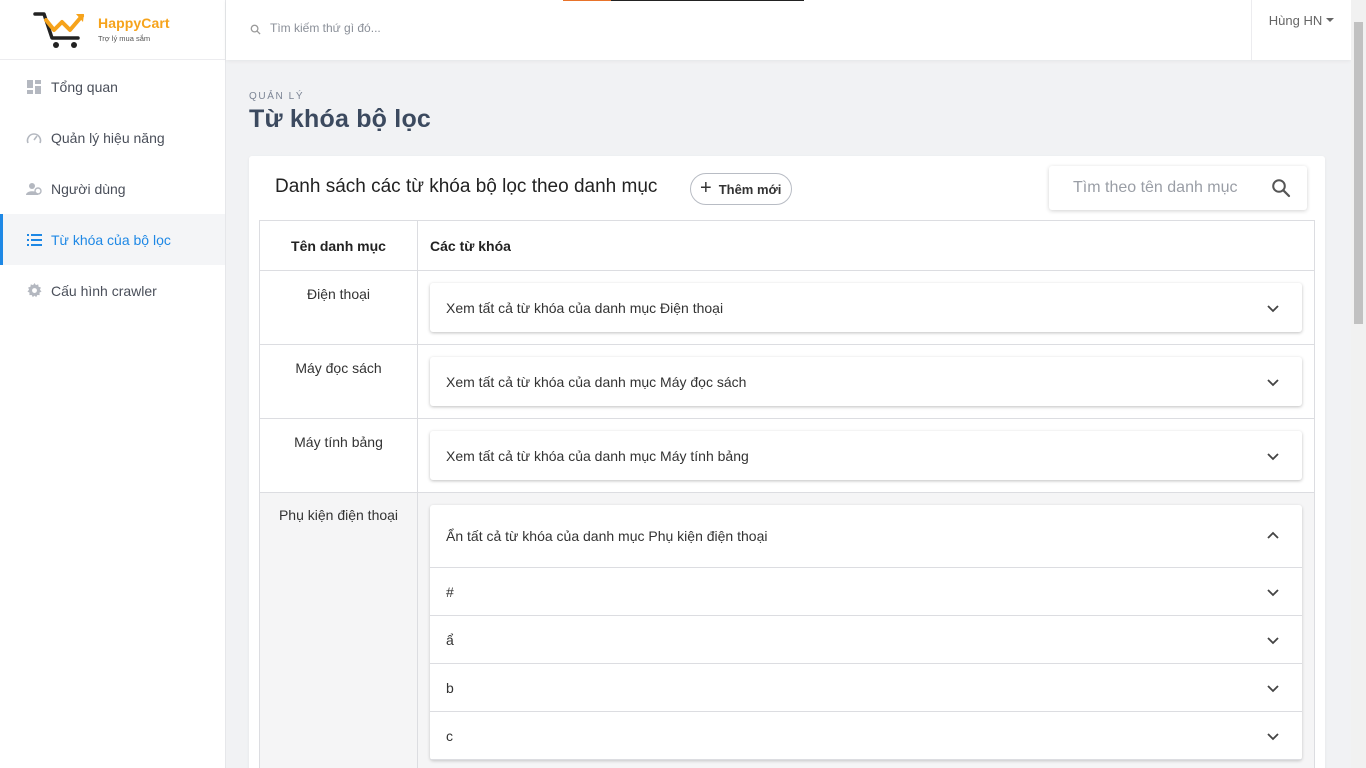 The image size is (1366, 768). I want to click on sidebar-item-label: Quản lý hiệu năng, so click(108, 137).